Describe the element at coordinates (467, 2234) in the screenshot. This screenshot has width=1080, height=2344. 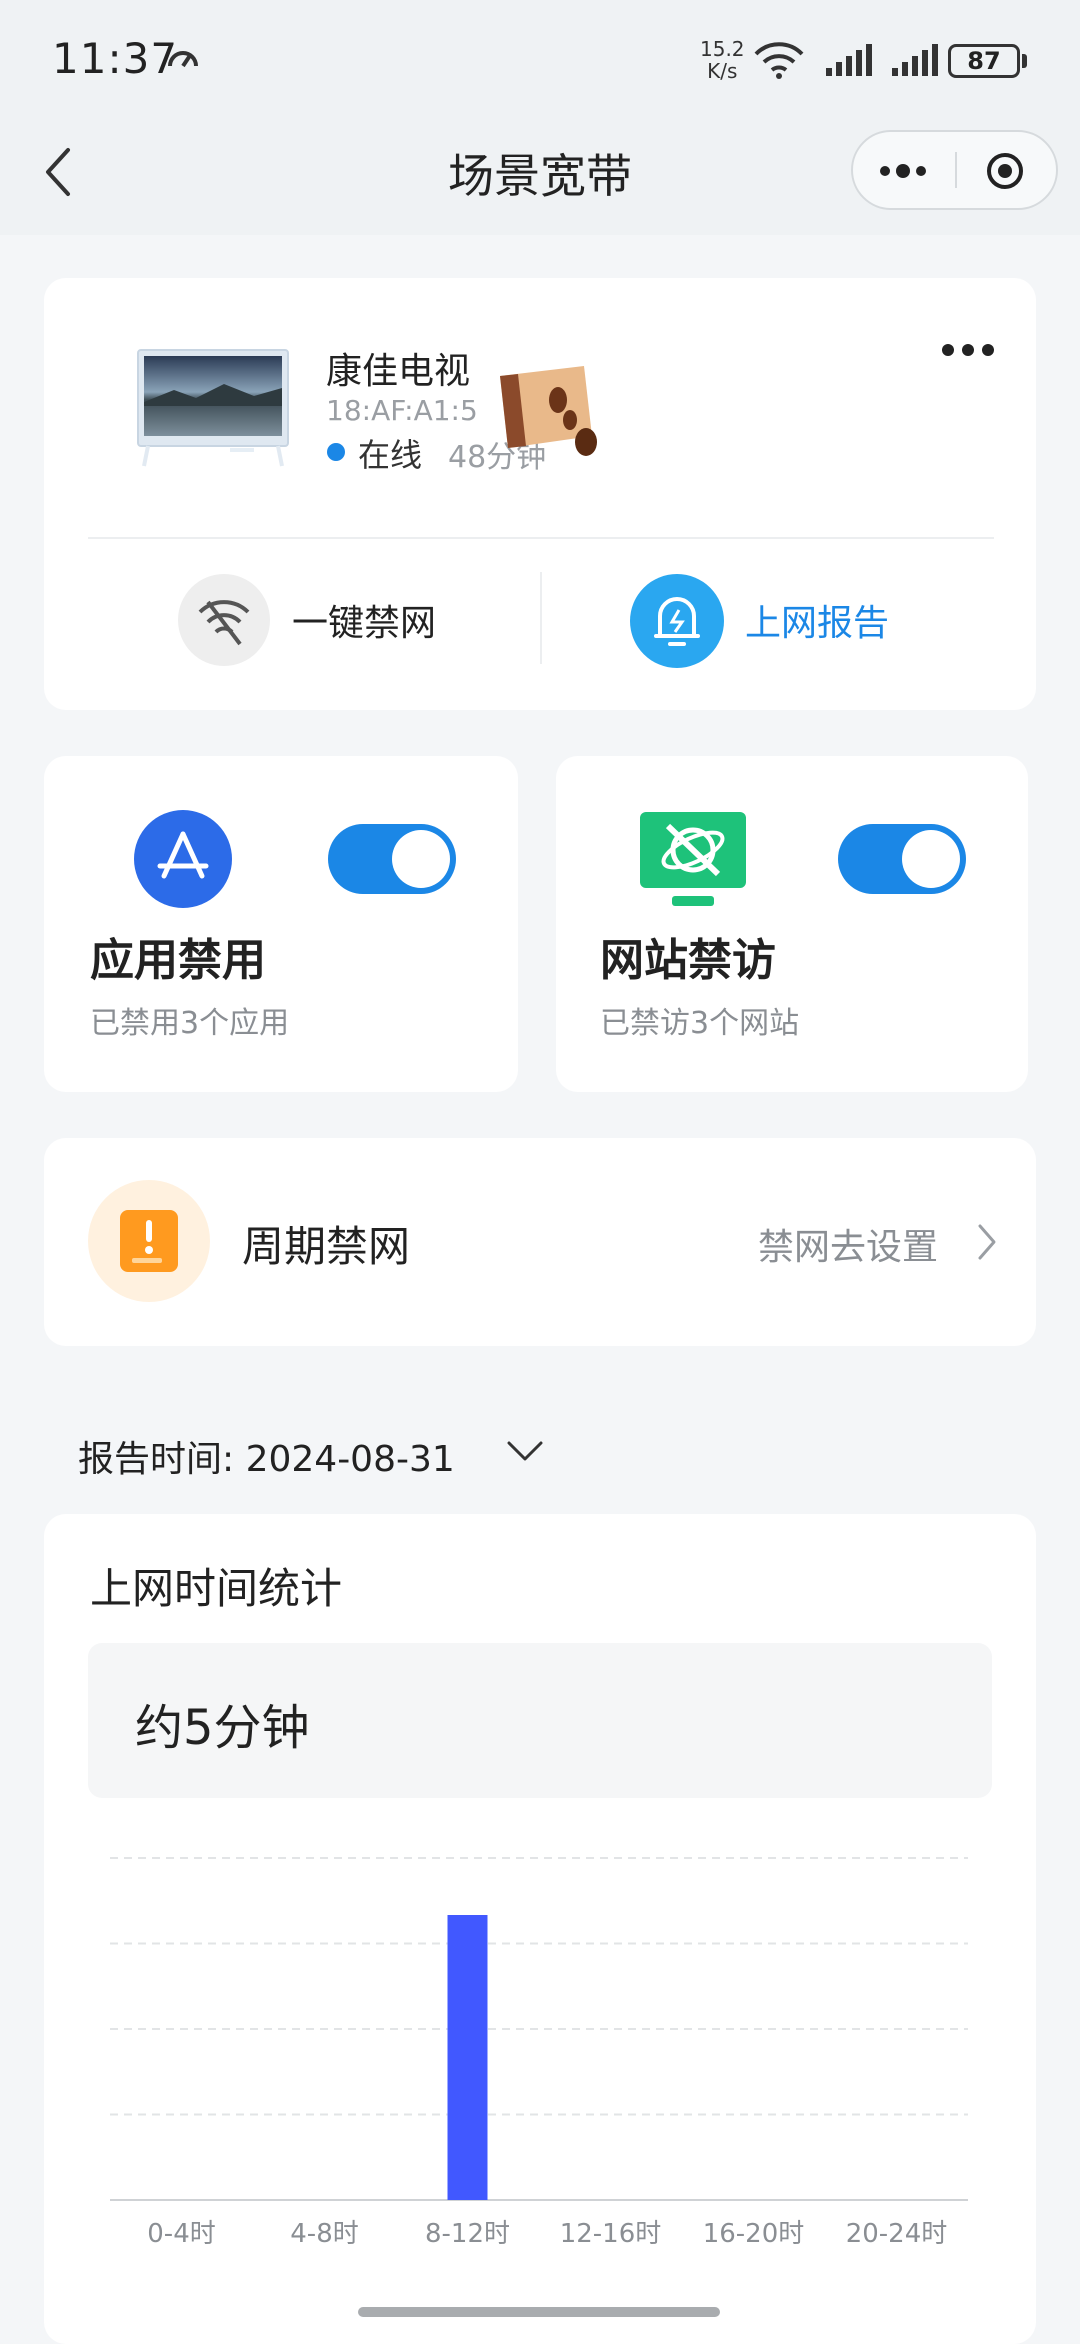
I see `x-tick-label: 8-12时` at that location.